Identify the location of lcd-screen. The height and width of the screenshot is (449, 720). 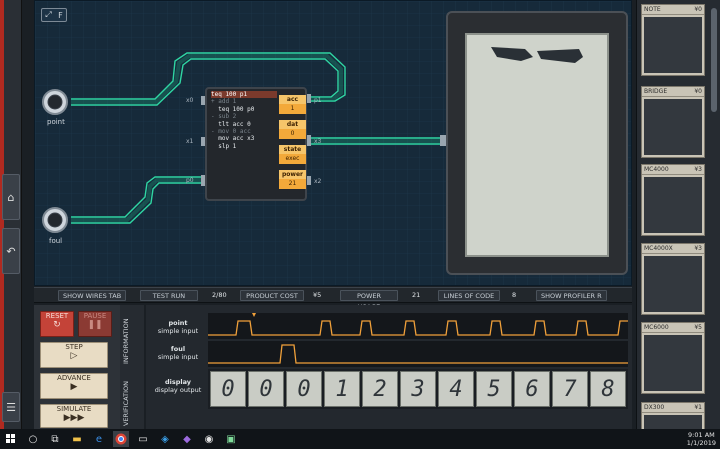
(537, 145).